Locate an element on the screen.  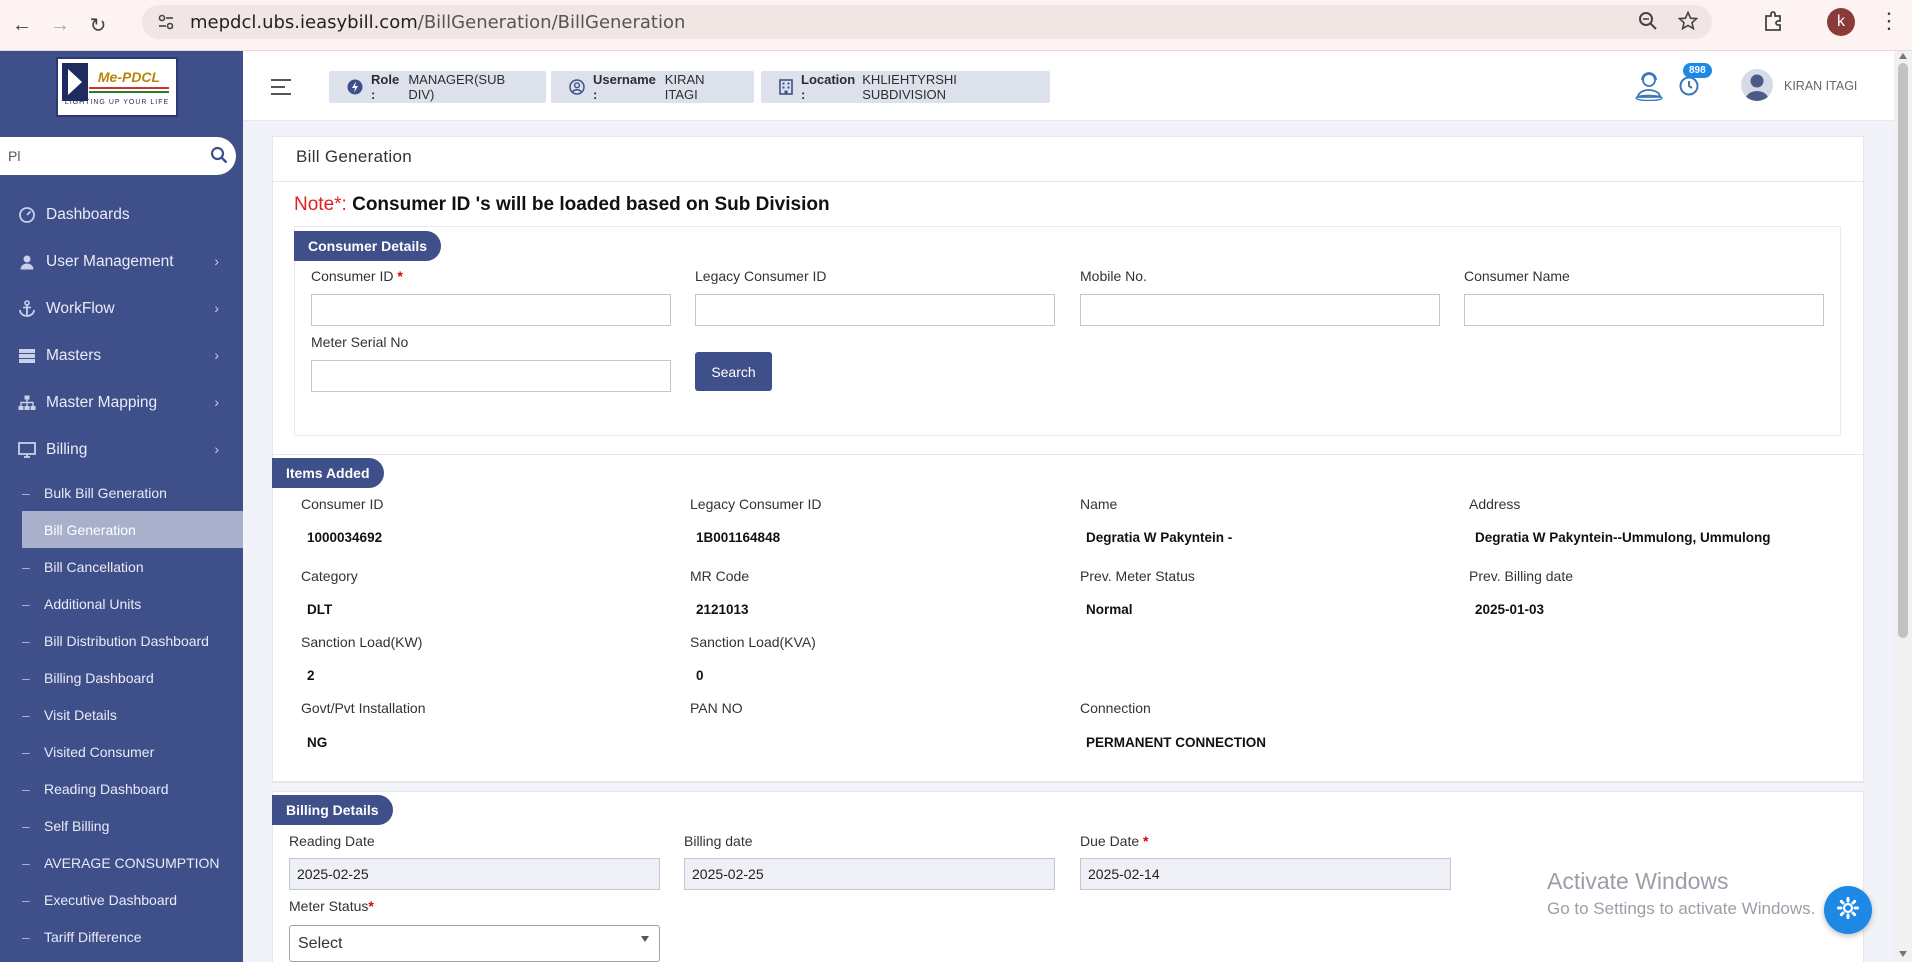
role-chip: Role : MANAGER(SUB DIV) is located at coordinates (437, 87).